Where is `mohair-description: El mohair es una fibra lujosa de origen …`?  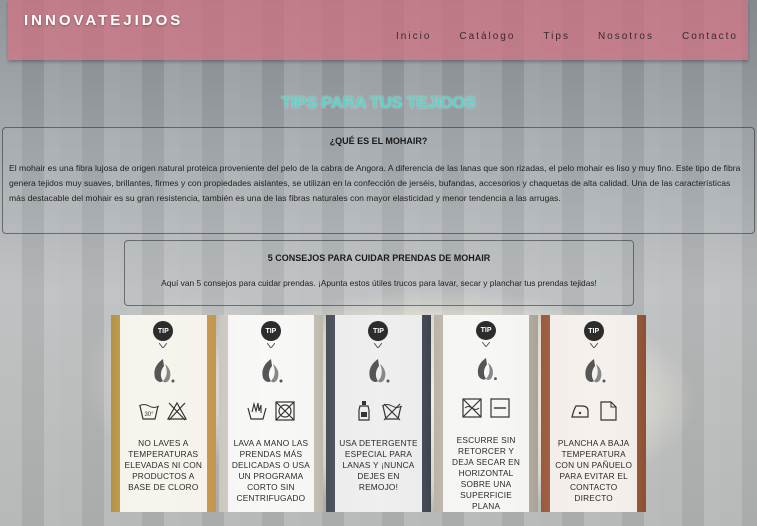 mohair-description: El mohair es una fibra lujosa de origen … is located at coordinates (375, 183).